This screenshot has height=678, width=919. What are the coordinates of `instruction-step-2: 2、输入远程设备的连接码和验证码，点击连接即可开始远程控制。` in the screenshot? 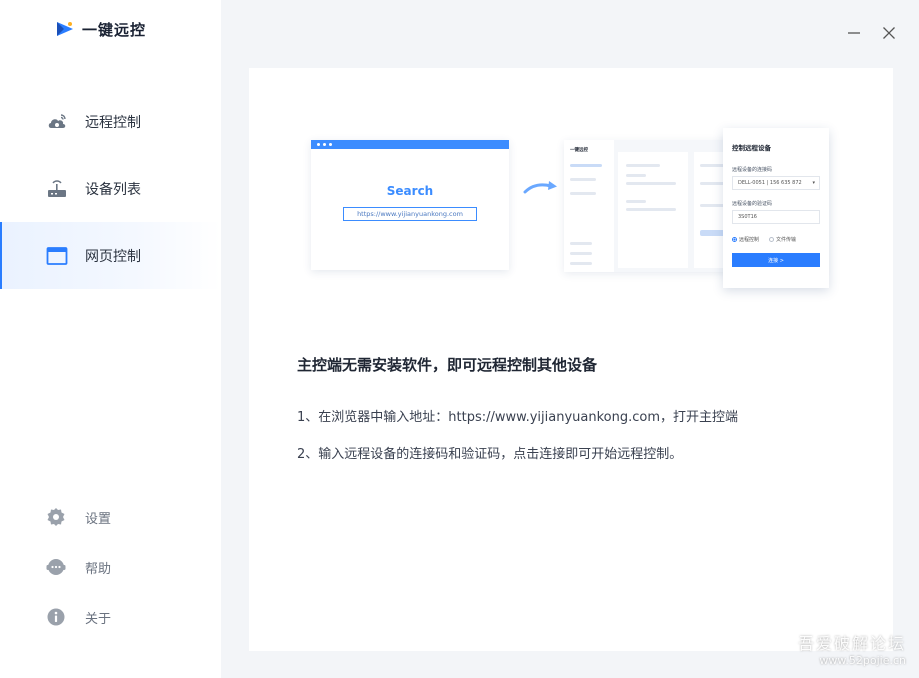 It's located at (490, 454).